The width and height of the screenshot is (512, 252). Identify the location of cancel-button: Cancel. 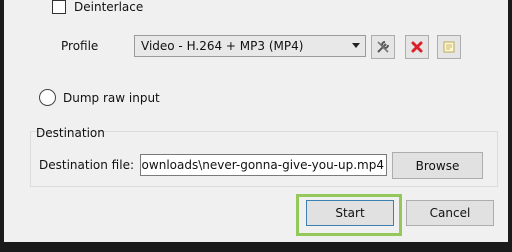
(450, 213).